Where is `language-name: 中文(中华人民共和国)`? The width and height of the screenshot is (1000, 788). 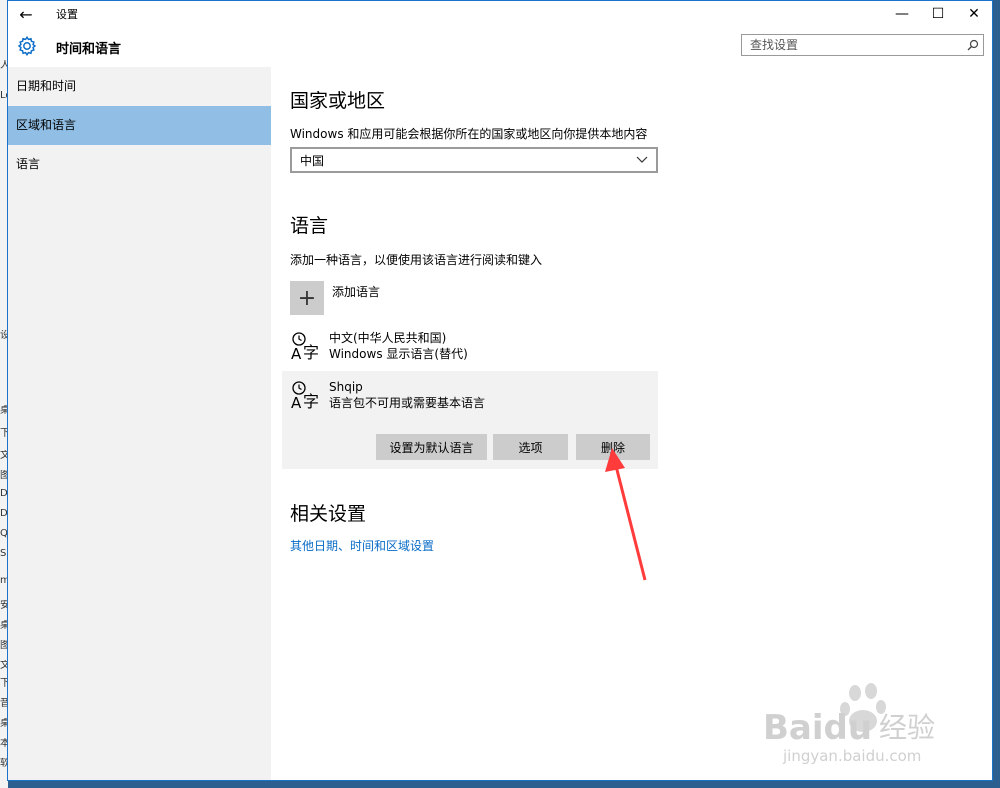 language-name: 中文(中华人民共和国) is located at coordinates (388, 338).